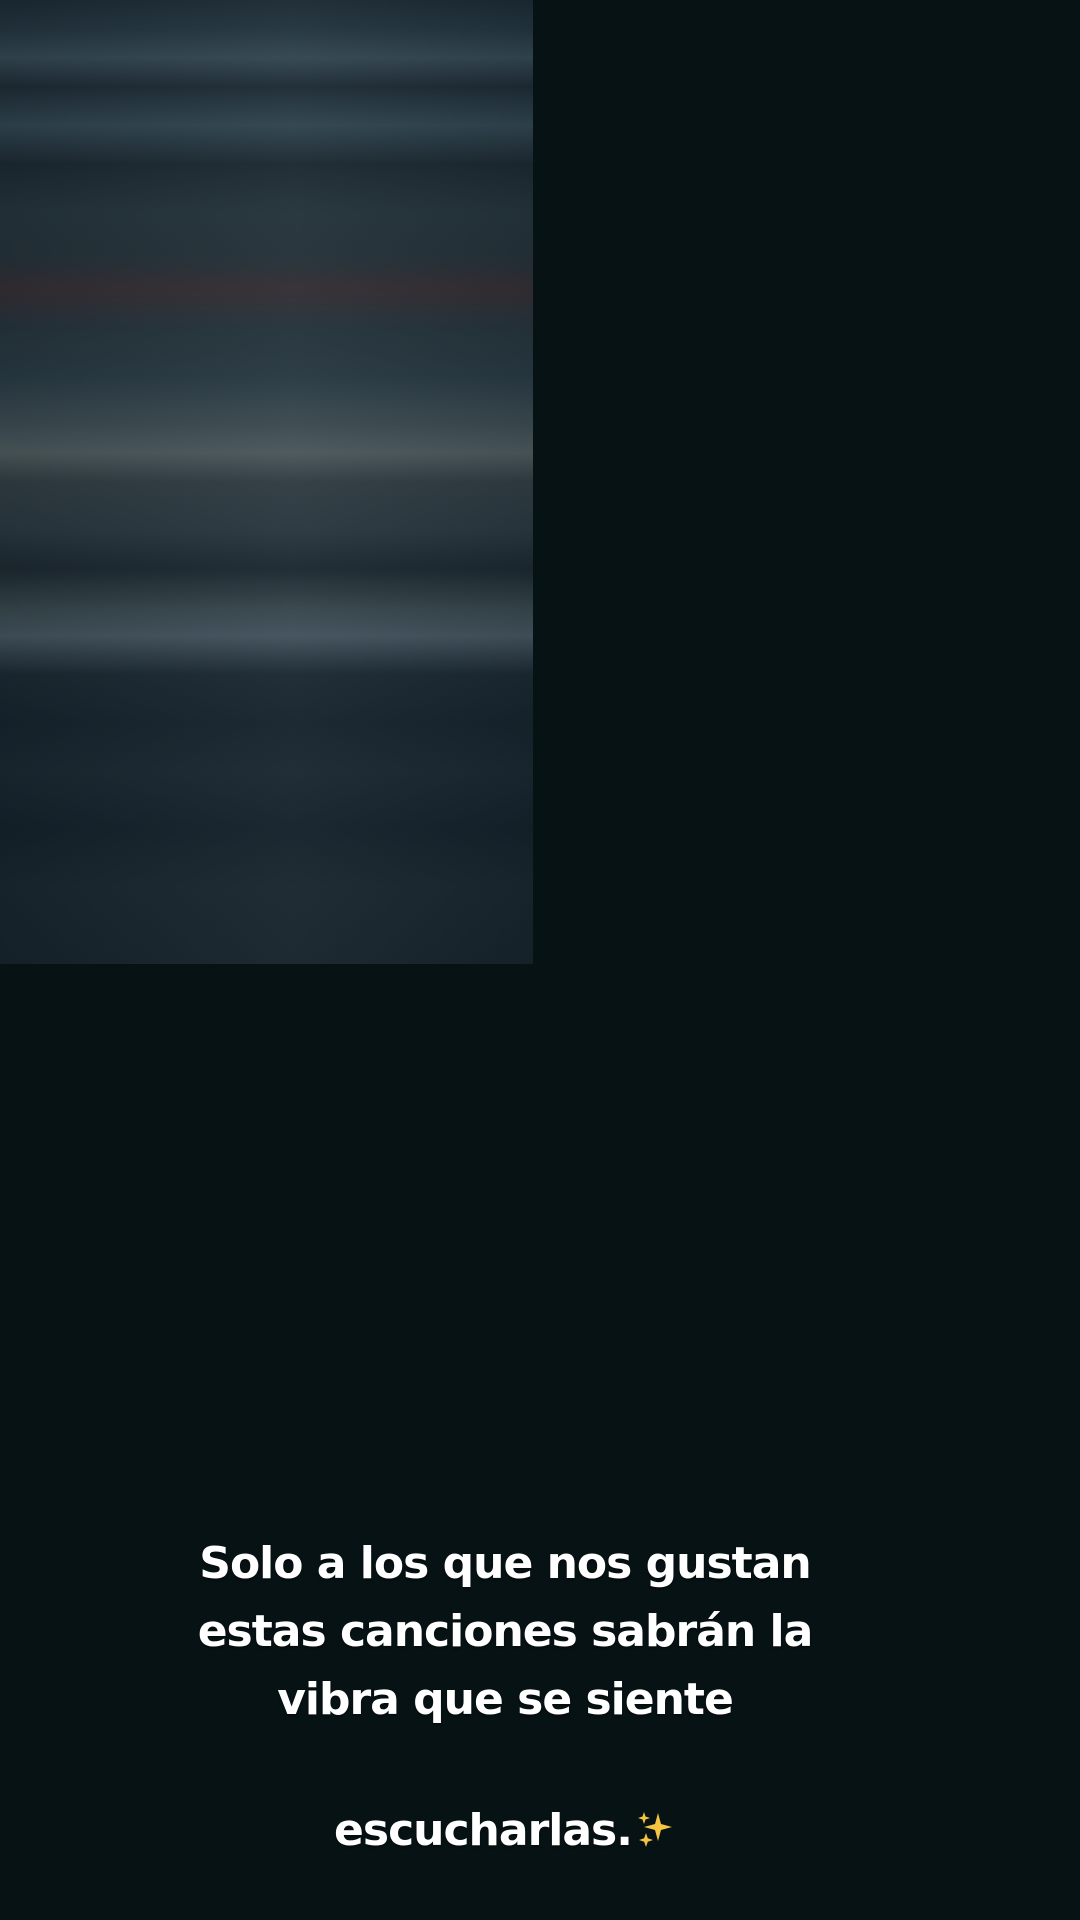 Image resolution: width=1080 pixels, height=1920 pixels. What do you see at coordinates (655, 1802) in the screenshot?
I see `sparkles-icon` at bounding box center [655, 1802].